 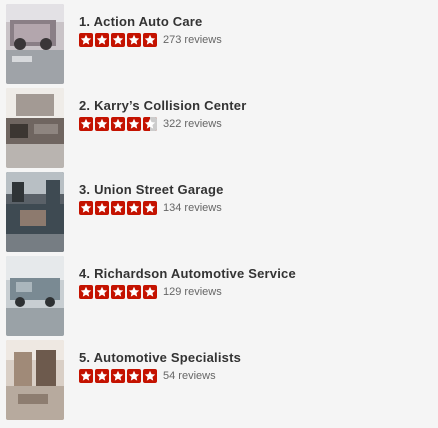 What do you see at coordinates (192, 292) in the screenshot?
I see `review-count: 129 reviews` at bounding box center [192, 292].